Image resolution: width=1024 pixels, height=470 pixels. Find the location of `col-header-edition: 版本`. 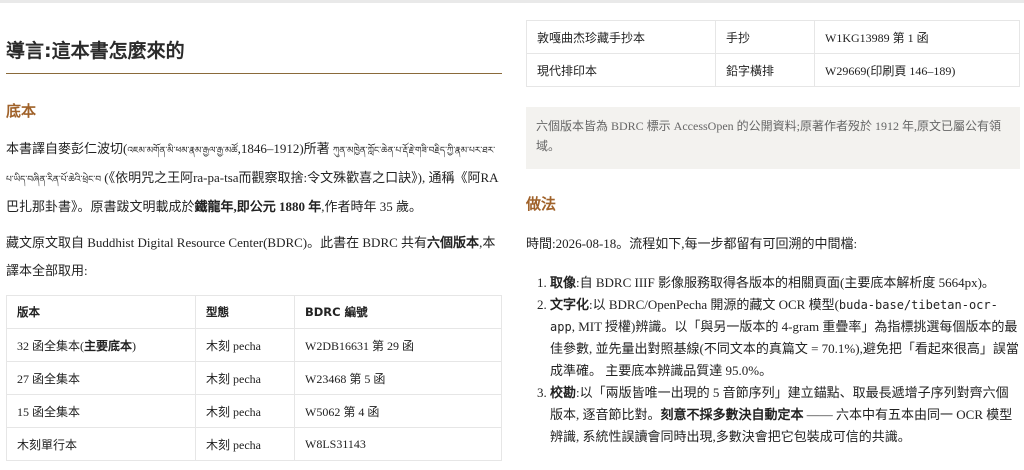

col-header-edition: 版本 is located at coordinates (101, 312).